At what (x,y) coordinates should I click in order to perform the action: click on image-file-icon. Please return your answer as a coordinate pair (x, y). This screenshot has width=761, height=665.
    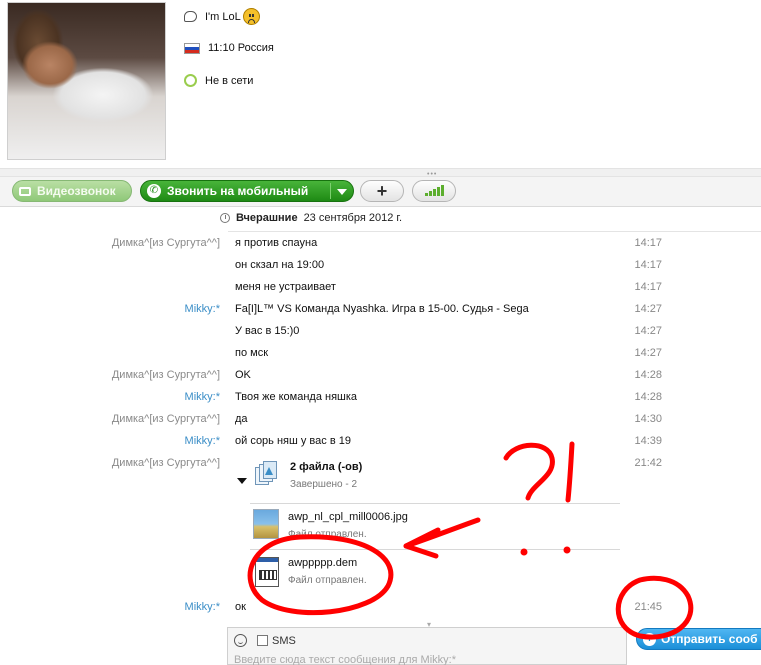
    Looking at the image, I should click on (266, 524).